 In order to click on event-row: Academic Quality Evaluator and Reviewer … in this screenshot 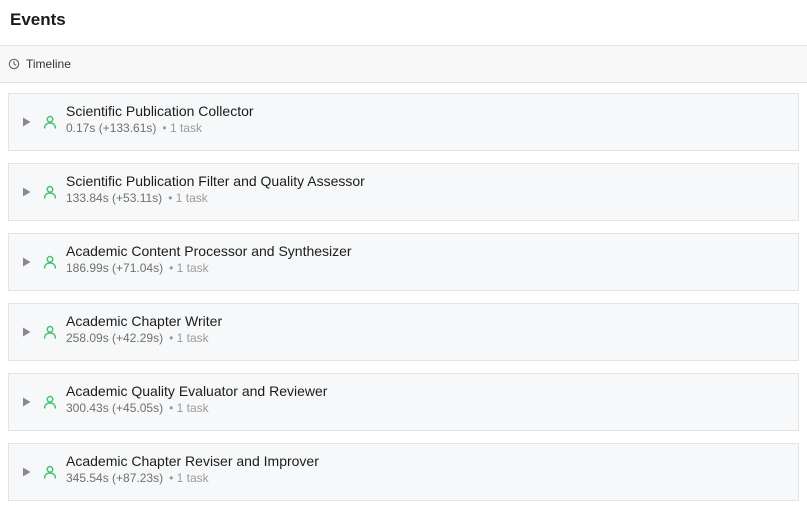, I will do `click(403, 402)`.